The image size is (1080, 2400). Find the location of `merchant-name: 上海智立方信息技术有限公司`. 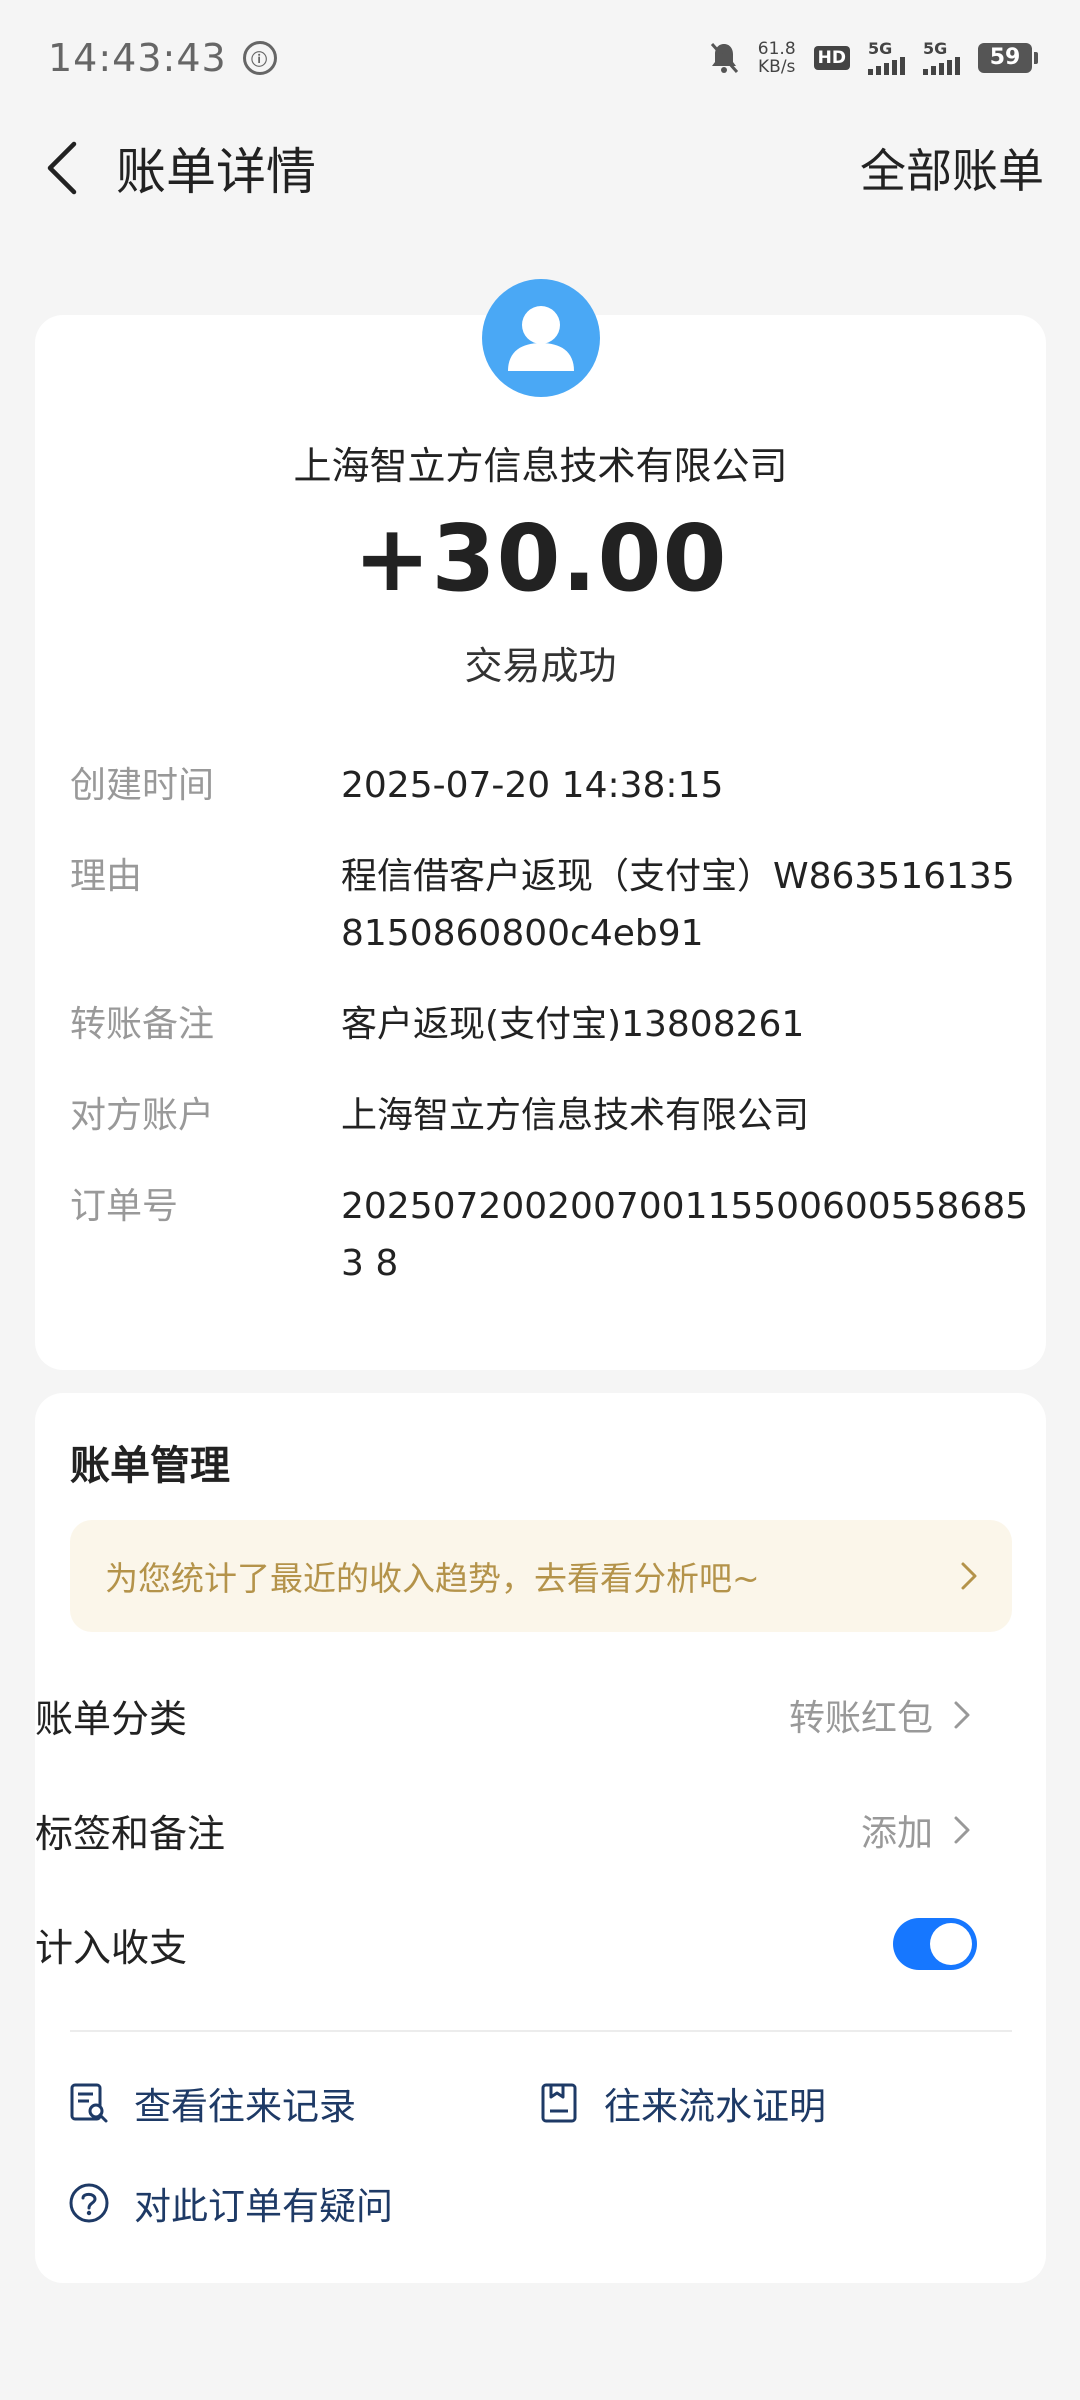

merchant-name: 上海智立方信息技术有限公司 is located at coordinates (540, 466).